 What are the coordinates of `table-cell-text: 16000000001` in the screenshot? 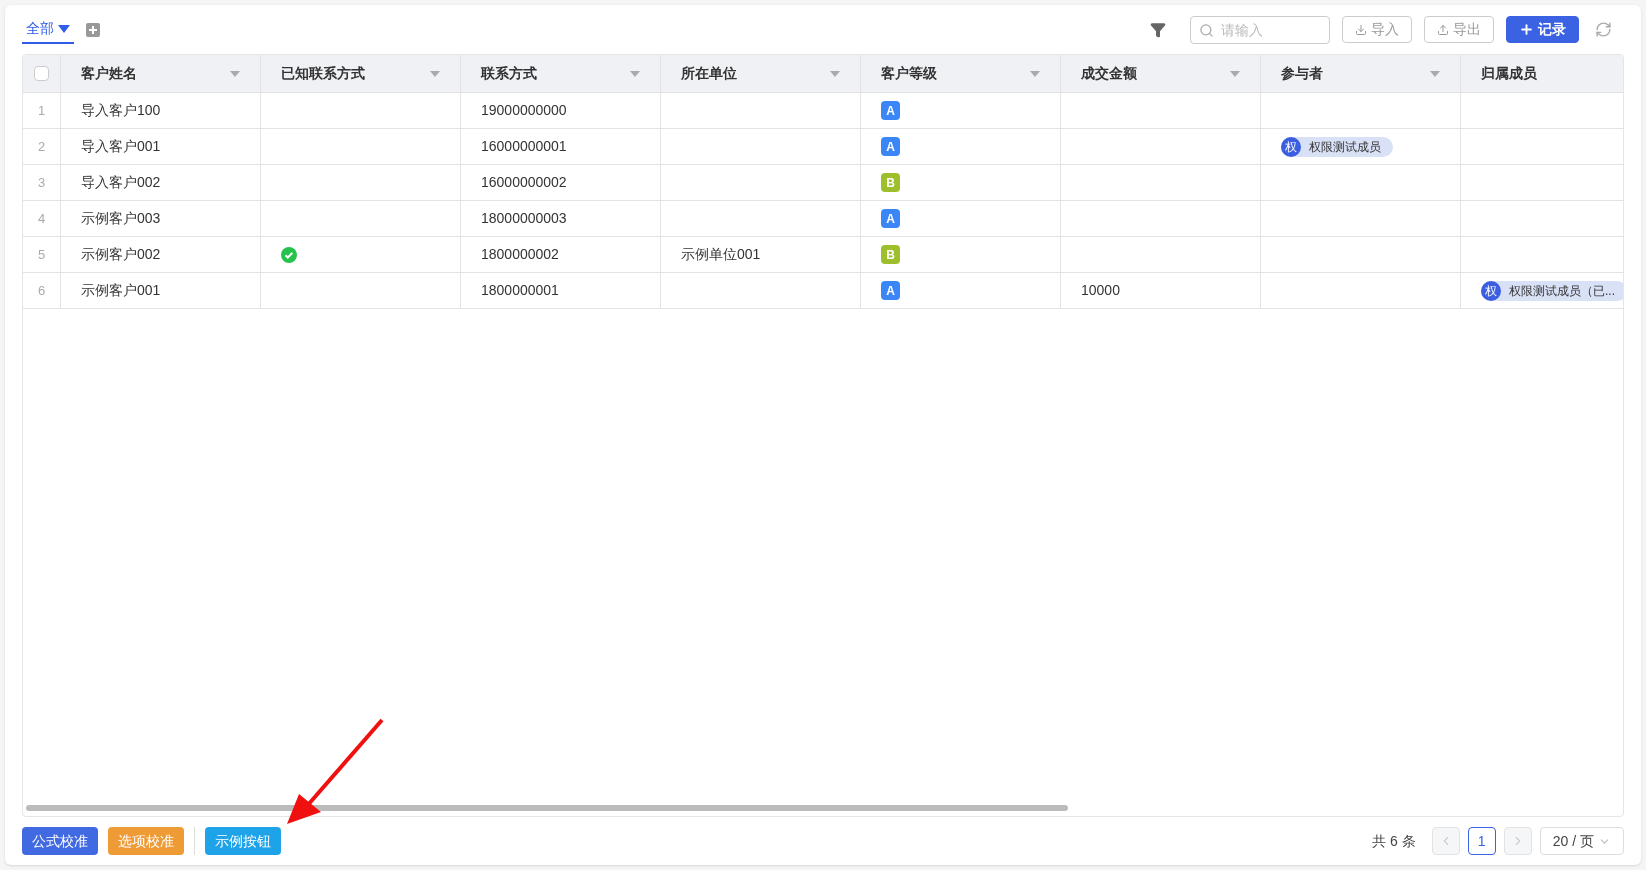 It's located at (524, 146).